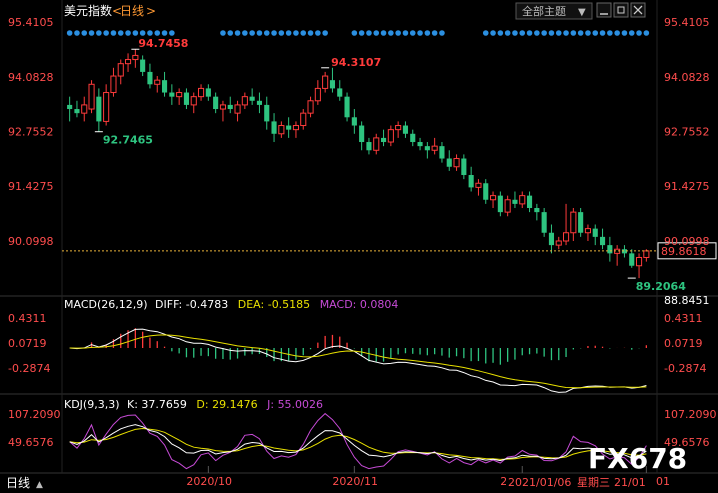 The image size is (718, 493). What do you see at coordinates (358, 360) in the screenshot?
I see `macd-panel` at bounding box center [358, 360].